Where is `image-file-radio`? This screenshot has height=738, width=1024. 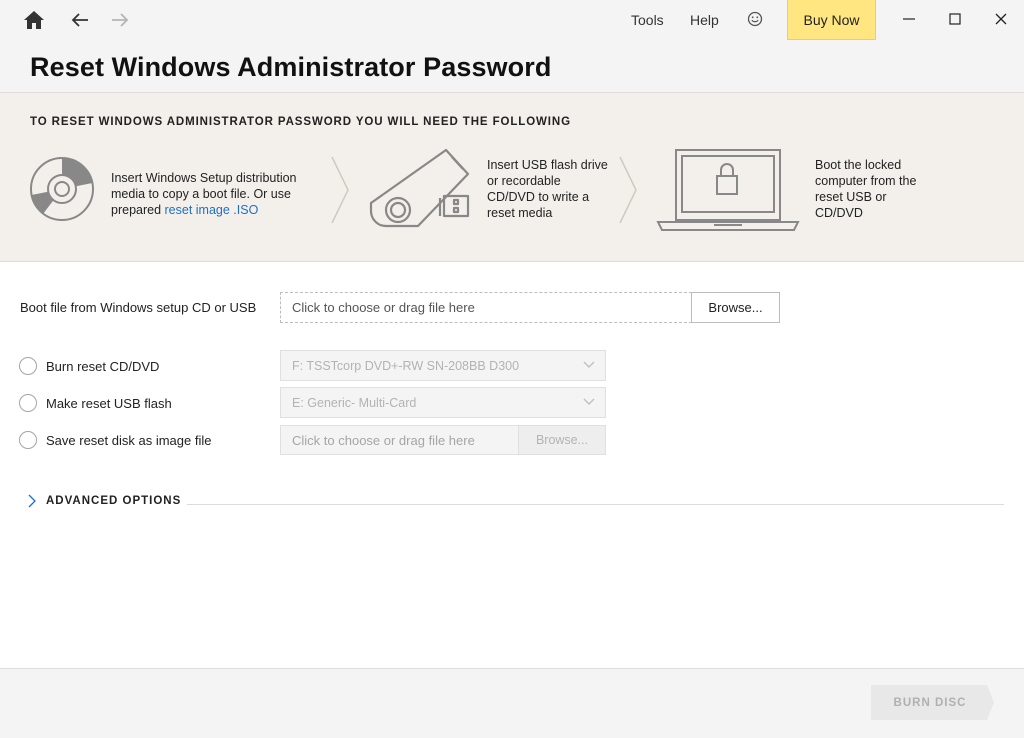 image-file-radio is located at coordinates (28, 440).